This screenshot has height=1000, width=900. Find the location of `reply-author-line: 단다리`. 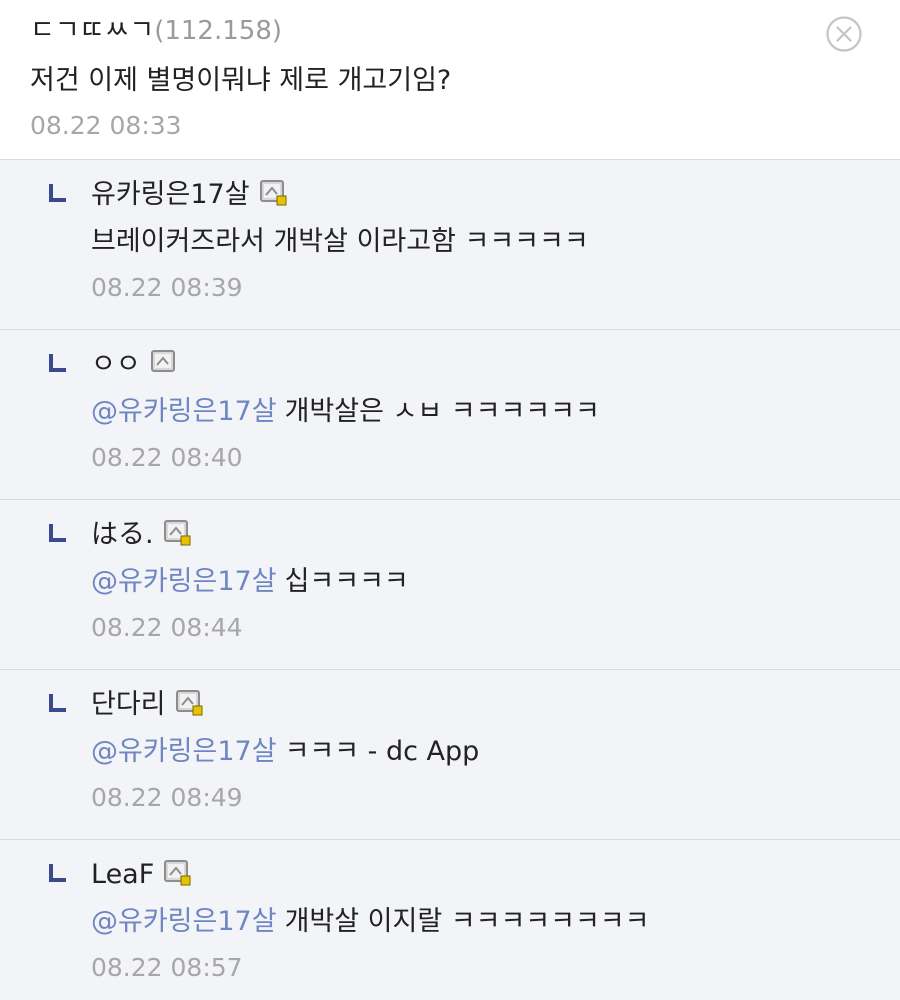

reply-author-line: 단다리 is located at coordinates (147, 705).